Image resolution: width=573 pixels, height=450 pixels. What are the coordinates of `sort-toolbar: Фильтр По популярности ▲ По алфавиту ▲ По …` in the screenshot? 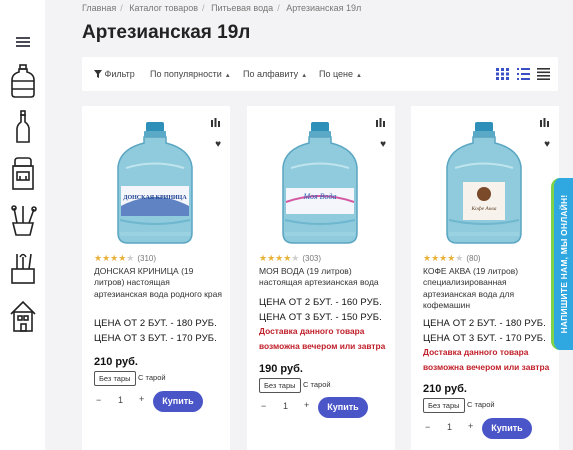 It's located at (320, 74).